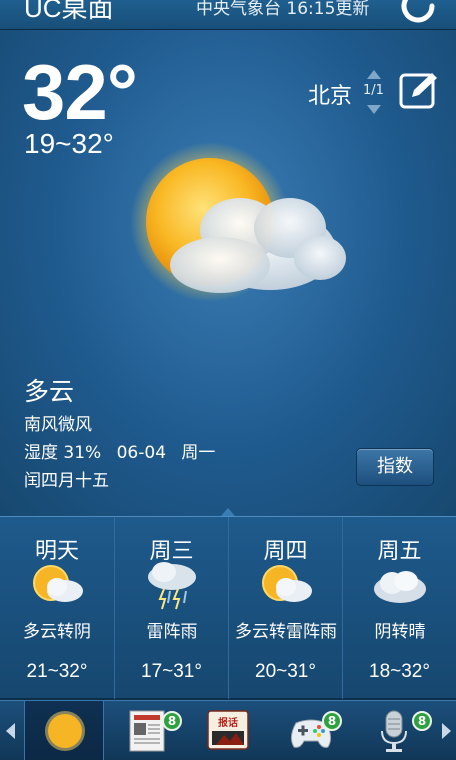  I want to click on forecast-range: 18~32°, so click(399, 671).